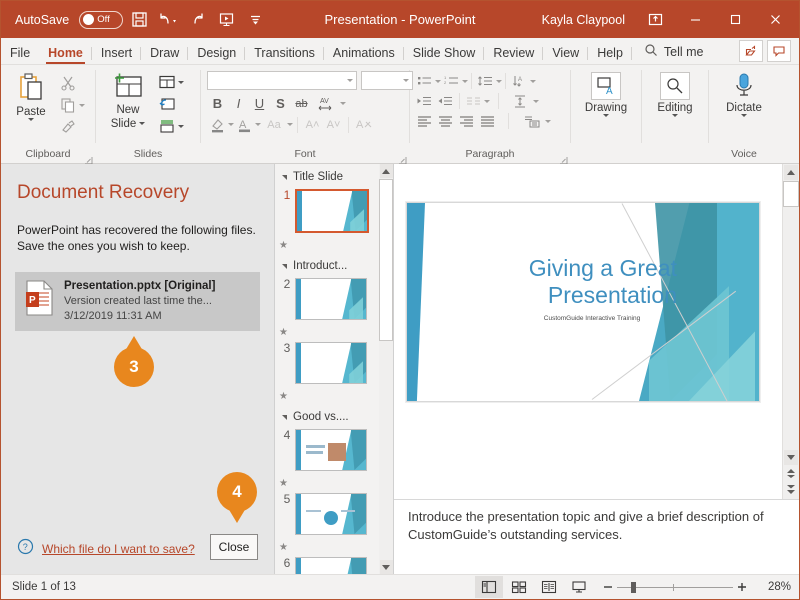 The image size is (800, 600). I want to click on increase-font-size-button: A˄, so click(312, 124).